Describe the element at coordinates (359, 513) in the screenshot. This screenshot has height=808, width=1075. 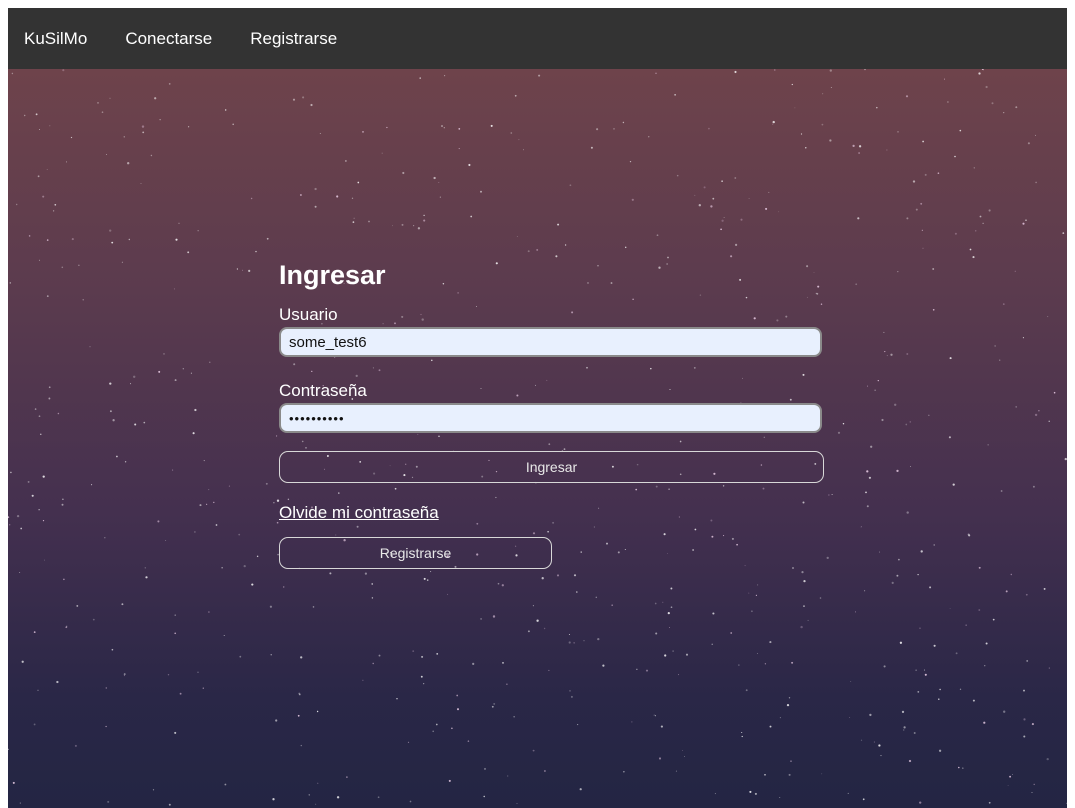
I see `forgot-password-link: Olvide mi contraseña` at that location.